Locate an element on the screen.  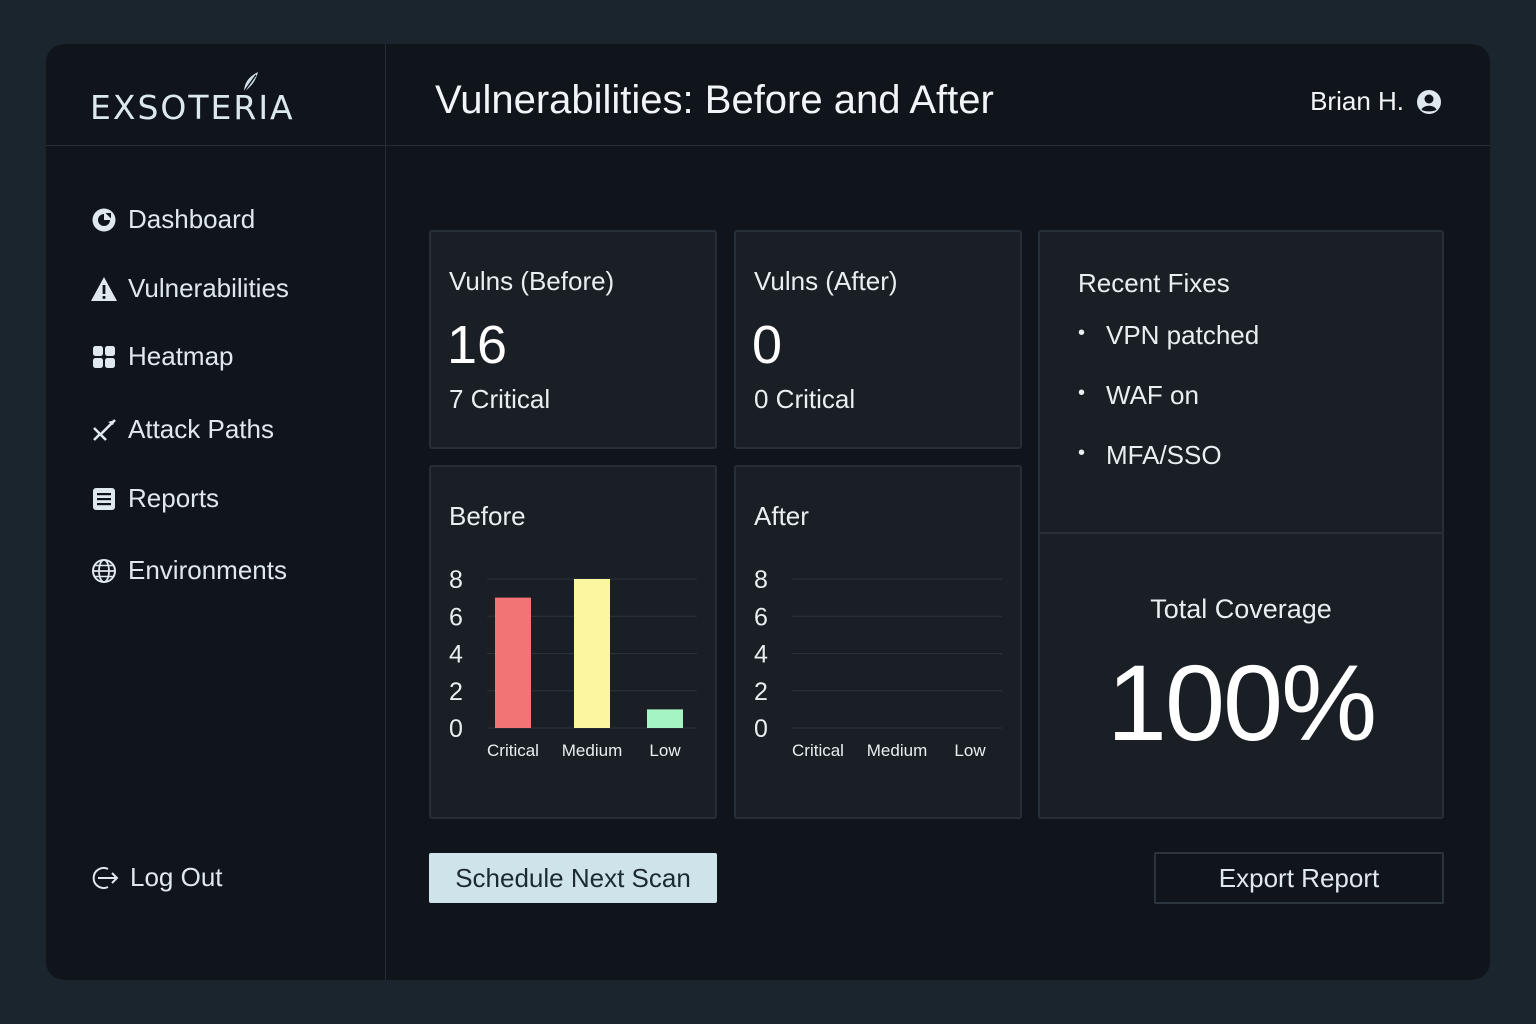
card-divider is located at coordinates (1241, 533).